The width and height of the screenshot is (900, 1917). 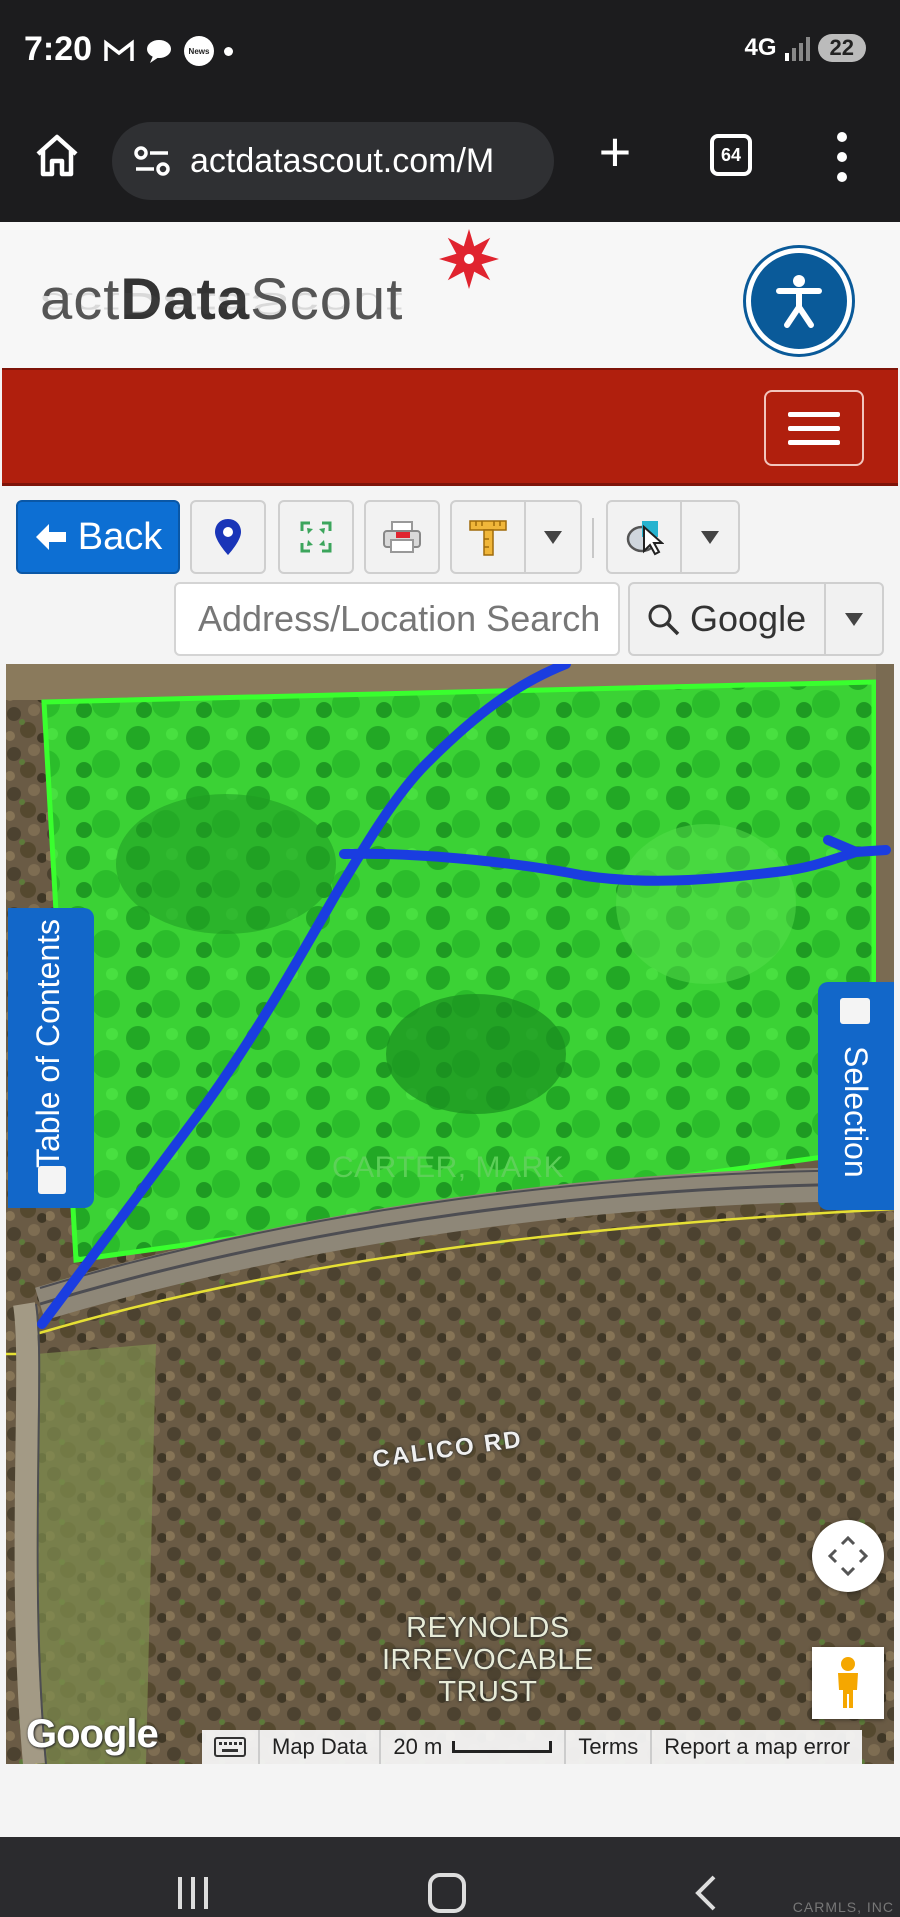 I want to click on chevron-left-icon, so click(x=705, y=1893).